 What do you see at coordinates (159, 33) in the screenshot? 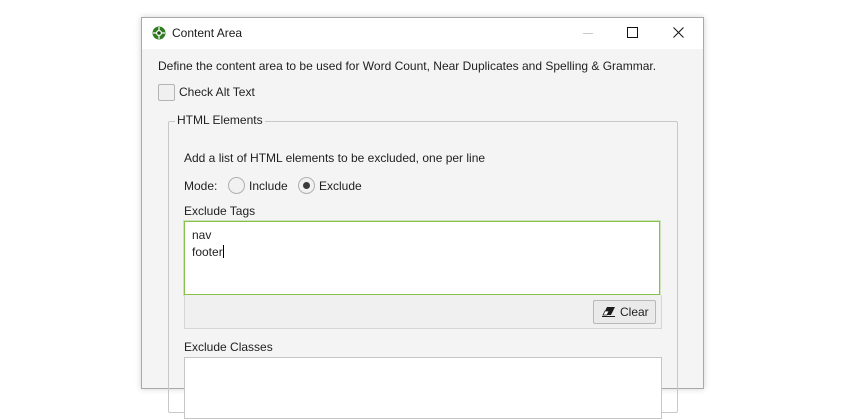
I see `spider-icon` at bounding box center [159, 33].